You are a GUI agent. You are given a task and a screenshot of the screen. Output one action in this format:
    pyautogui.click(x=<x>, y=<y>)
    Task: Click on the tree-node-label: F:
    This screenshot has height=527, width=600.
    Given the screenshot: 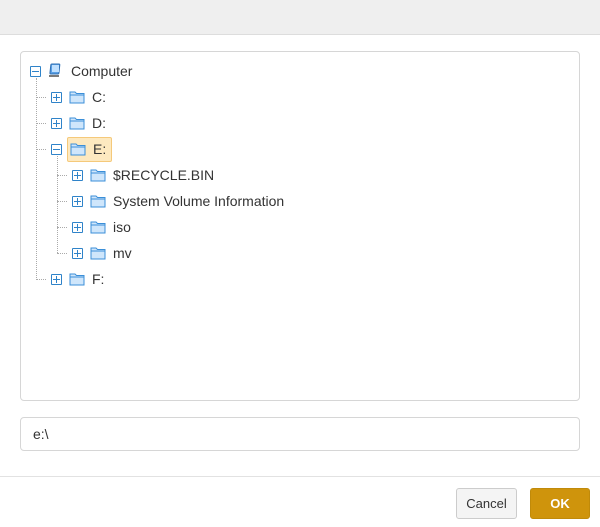 What is the action you would take?
    pyautogui.click(x=98, y=279)
    